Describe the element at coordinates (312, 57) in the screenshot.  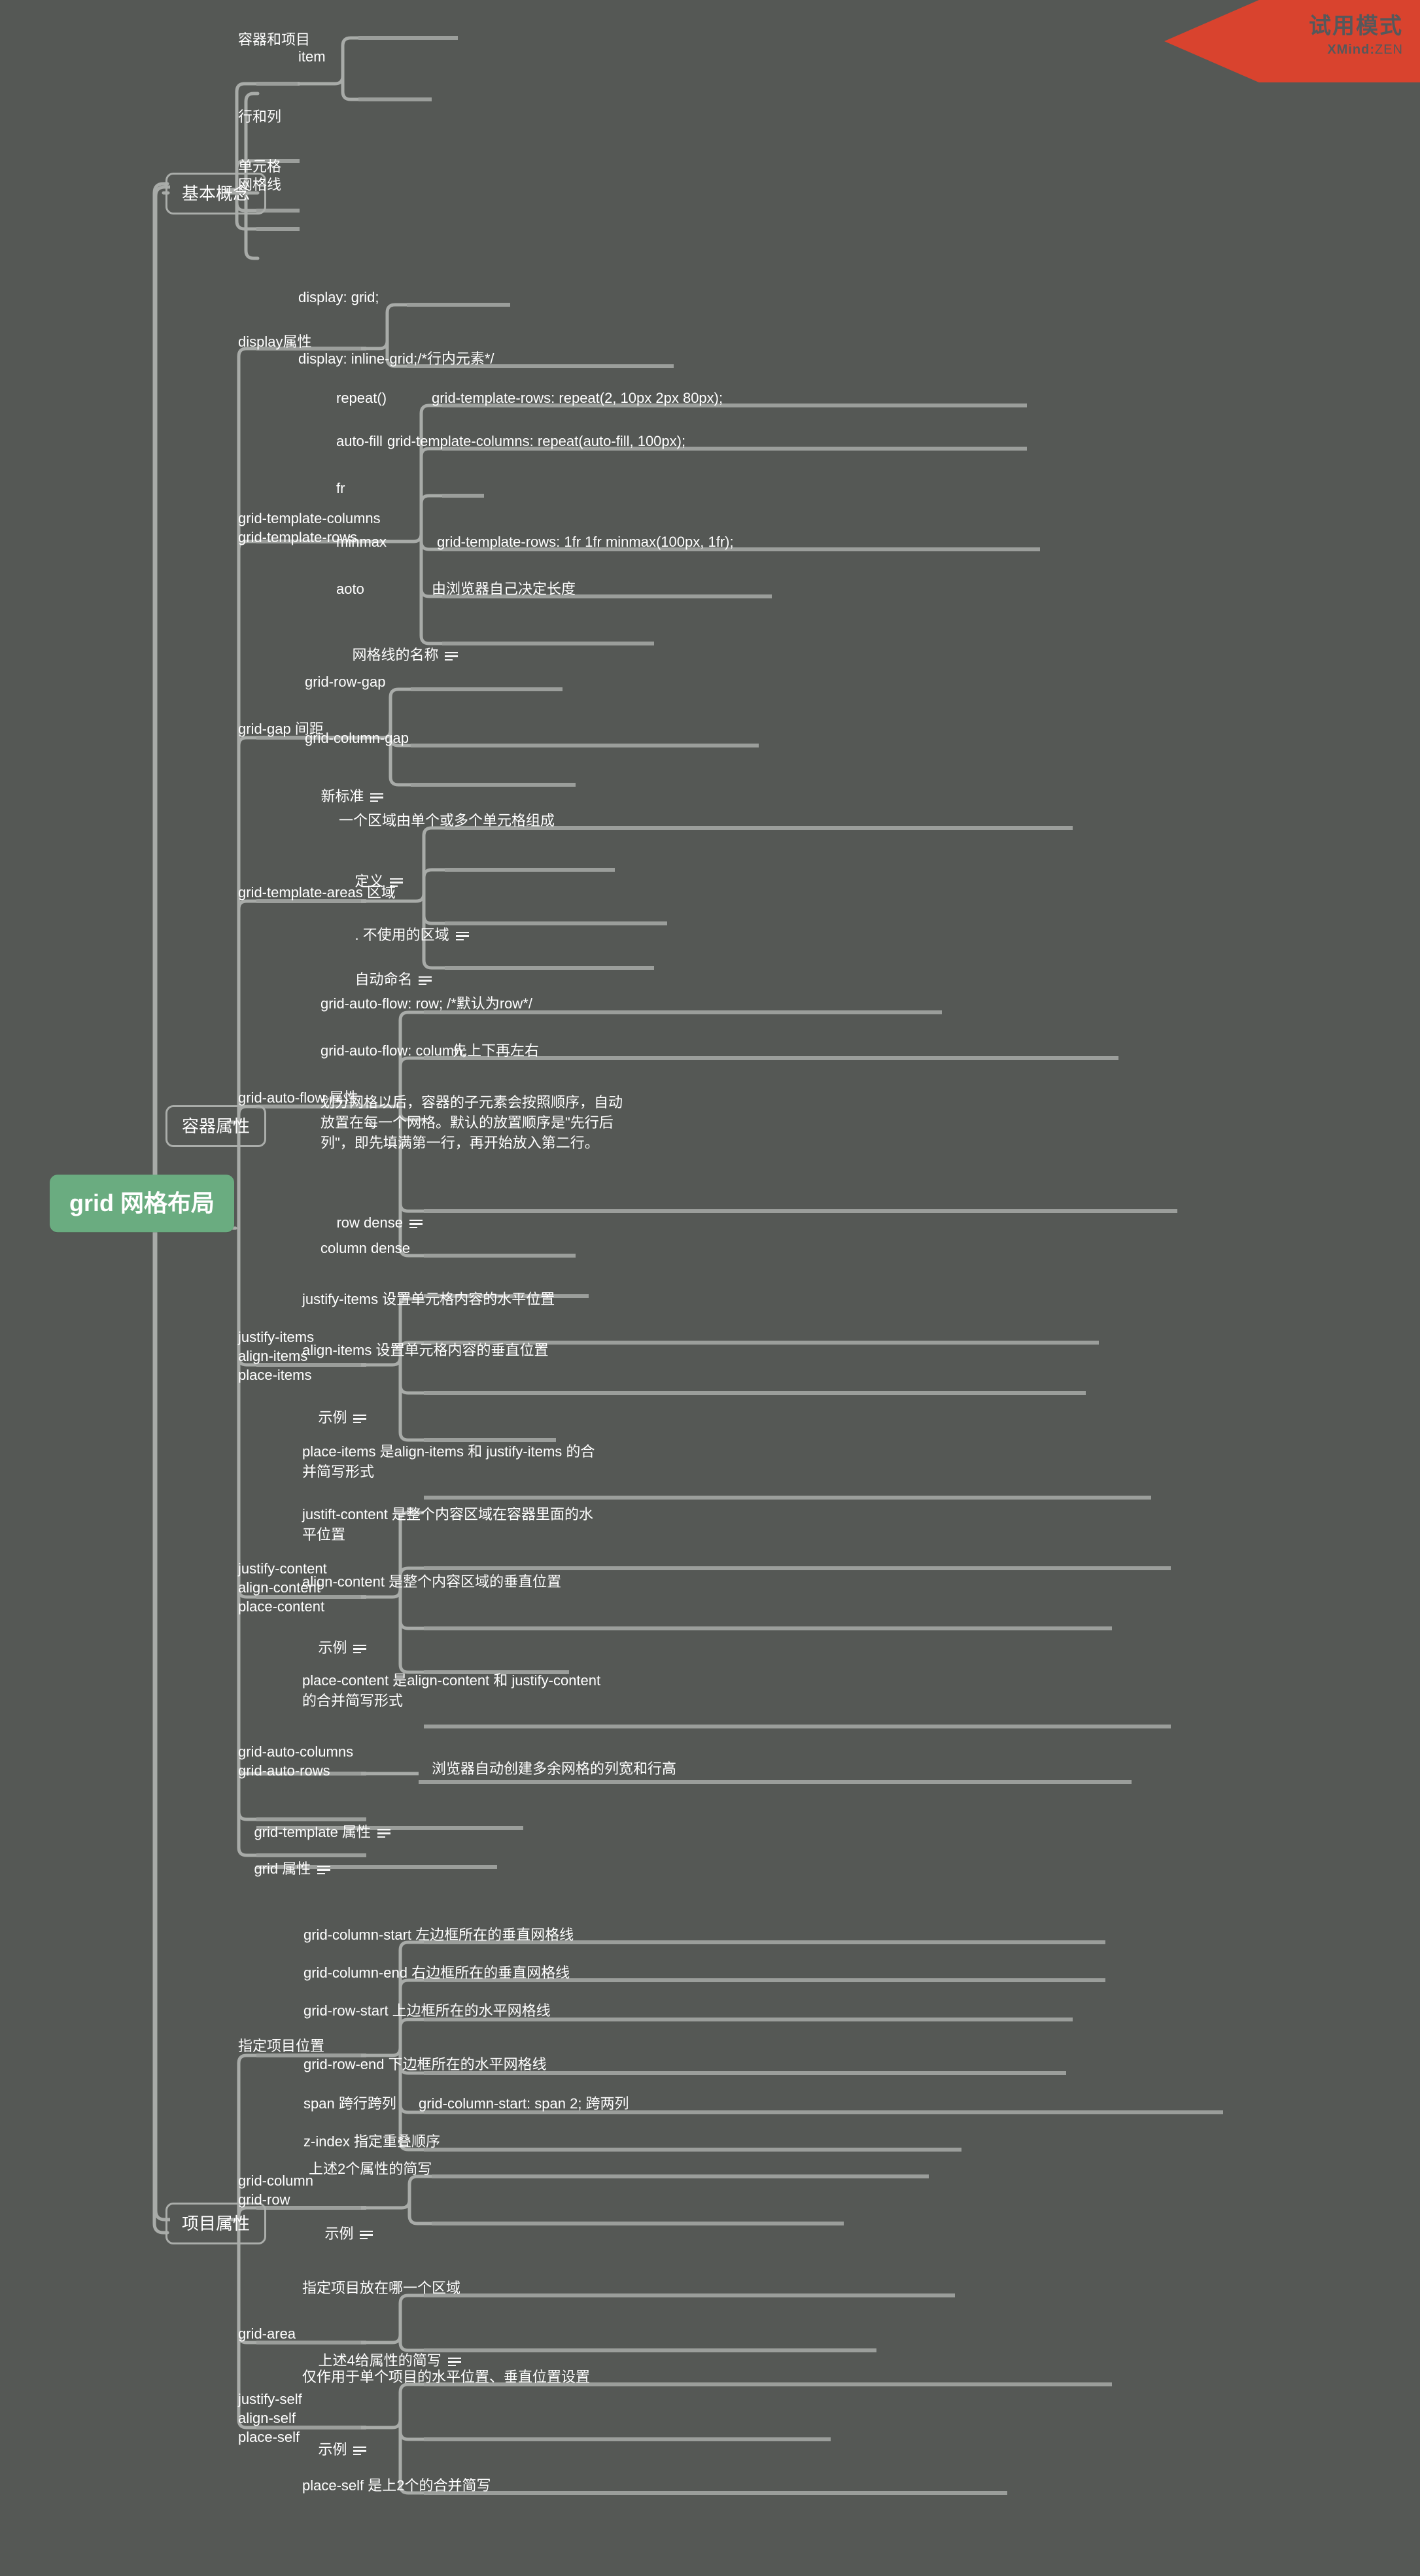
I see `topic-item: item` at that location.